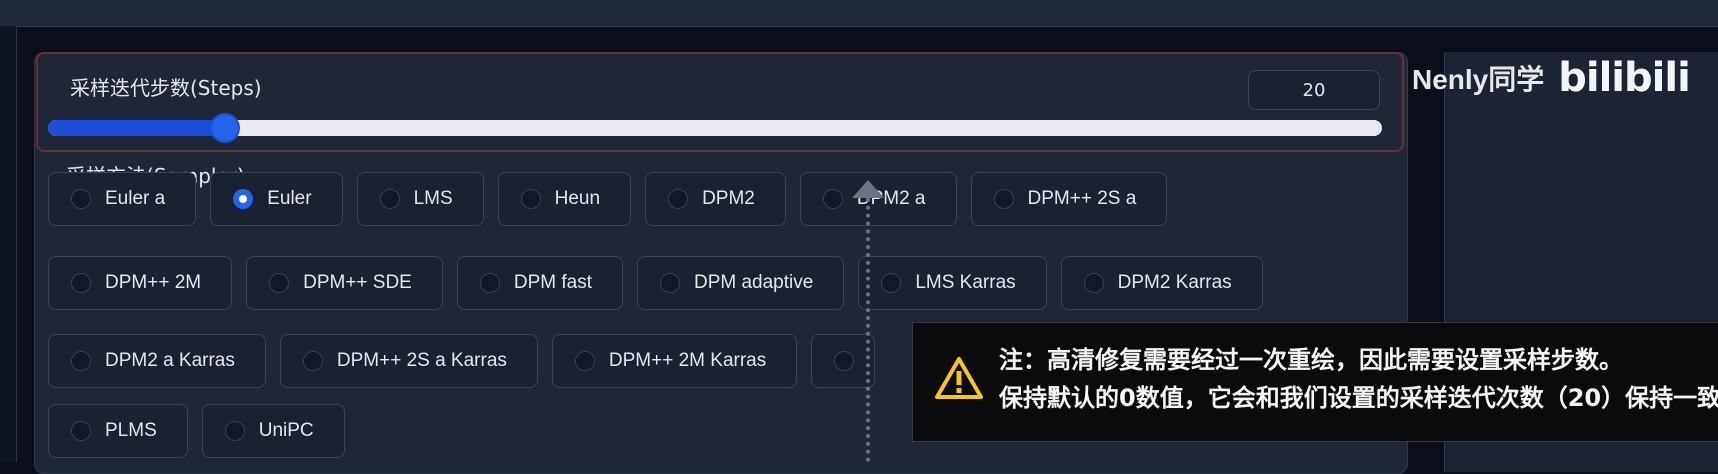 This screenshot has height=474, width=1718. I want to click on sampler-option-label: UniPC, so click(286, 430).